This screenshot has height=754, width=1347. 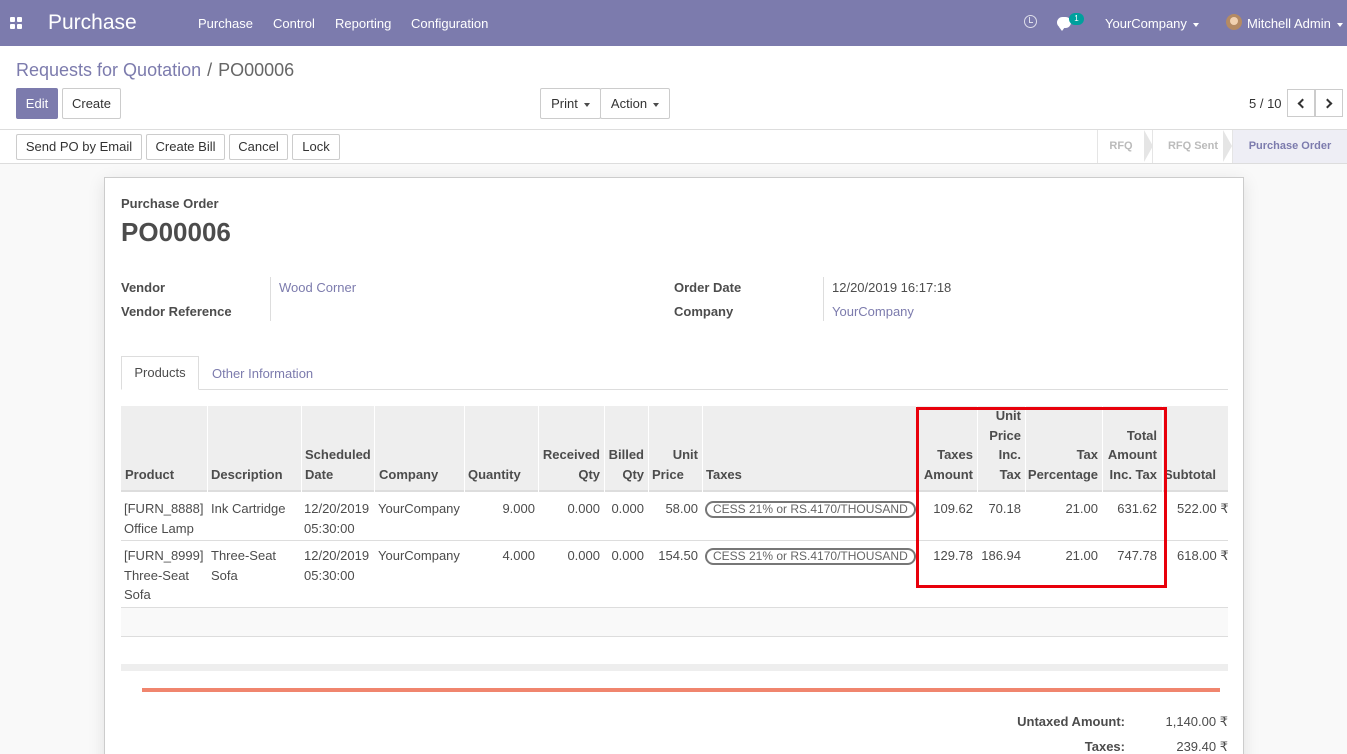 I want to click on cell-product-line2: Three-Seat, so click(x=157, y=575).